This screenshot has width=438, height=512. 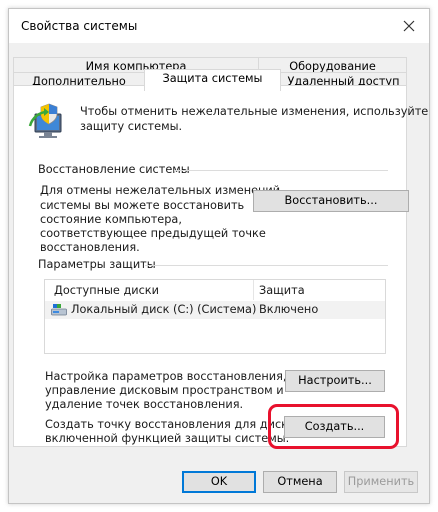 What do you see at coordinates (114, 169) in the screenshot?
I see `restore-heading: Восстановление системы` at bounding box center [114, 169].